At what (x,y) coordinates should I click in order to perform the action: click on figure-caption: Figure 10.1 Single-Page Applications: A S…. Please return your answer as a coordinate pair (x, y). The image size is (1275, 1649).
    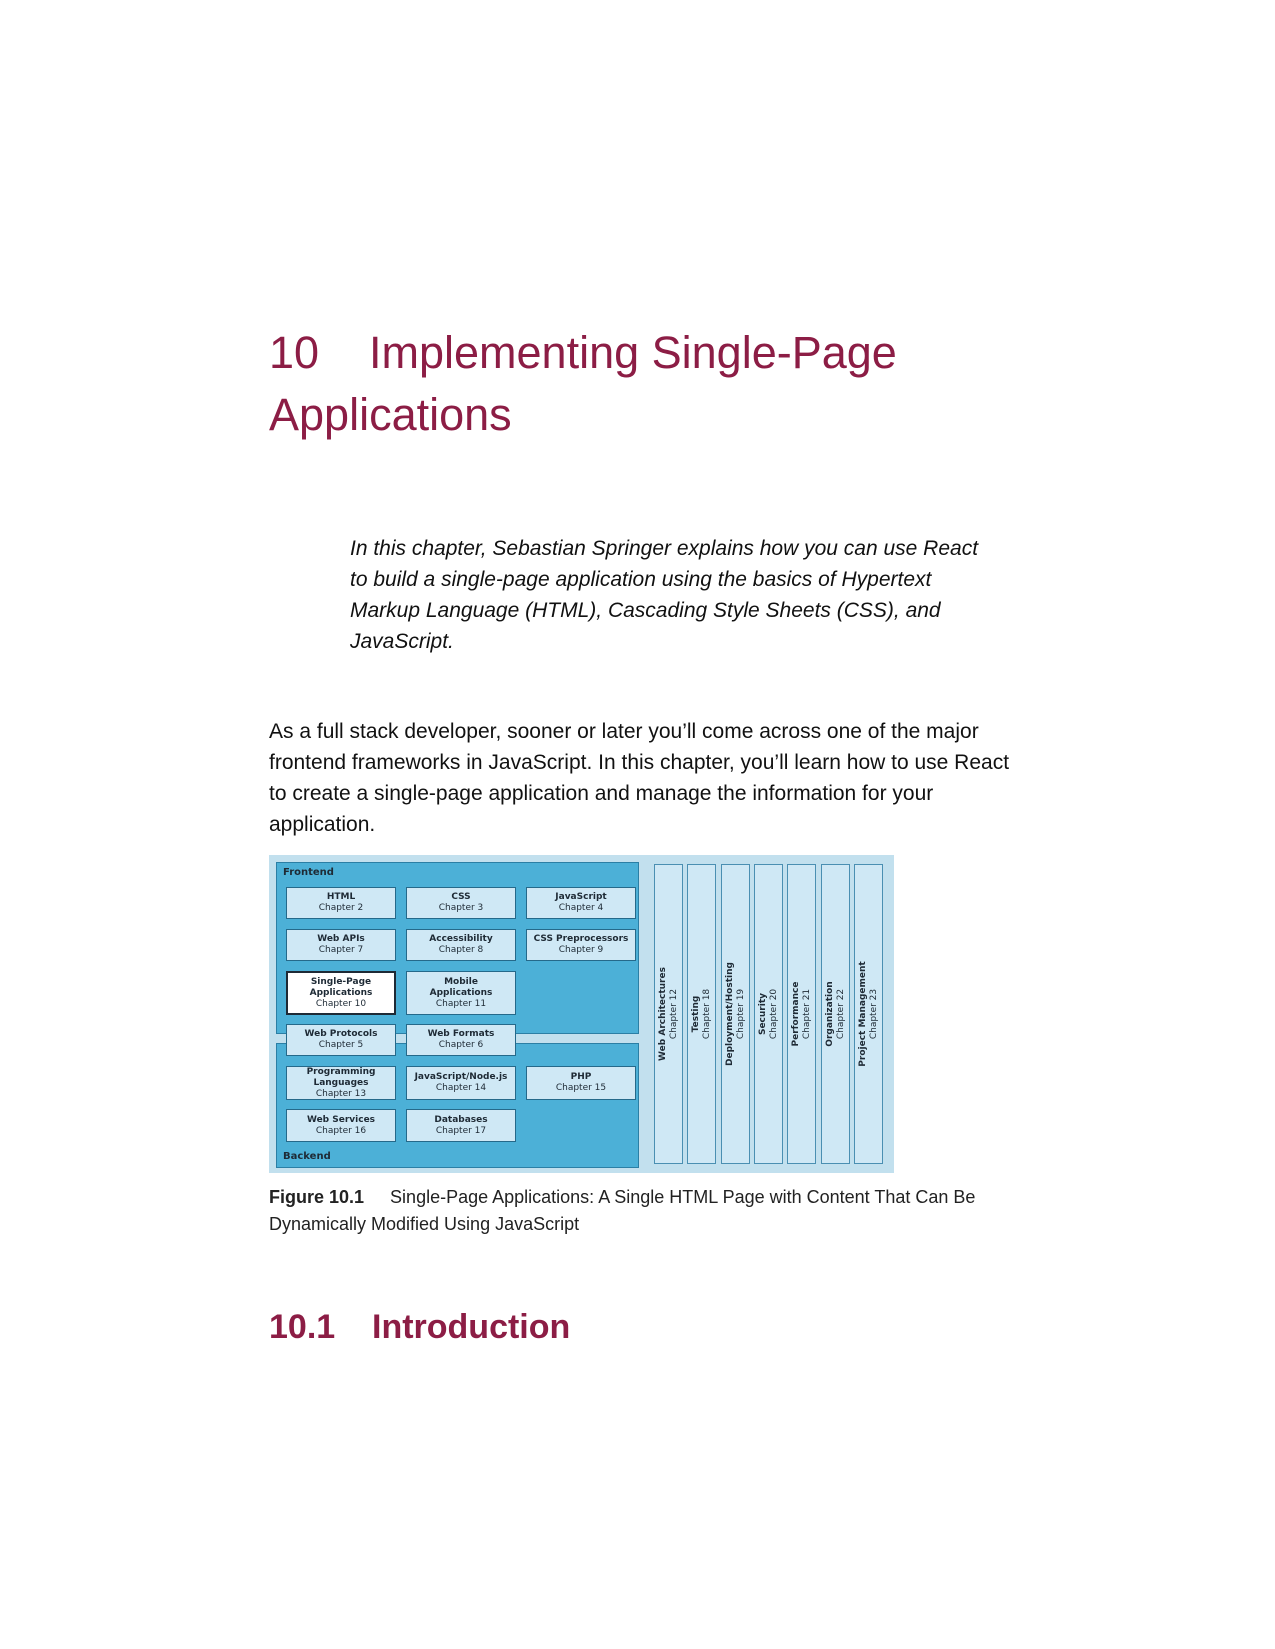
    Looking at the image, I should click on (639, 1211).